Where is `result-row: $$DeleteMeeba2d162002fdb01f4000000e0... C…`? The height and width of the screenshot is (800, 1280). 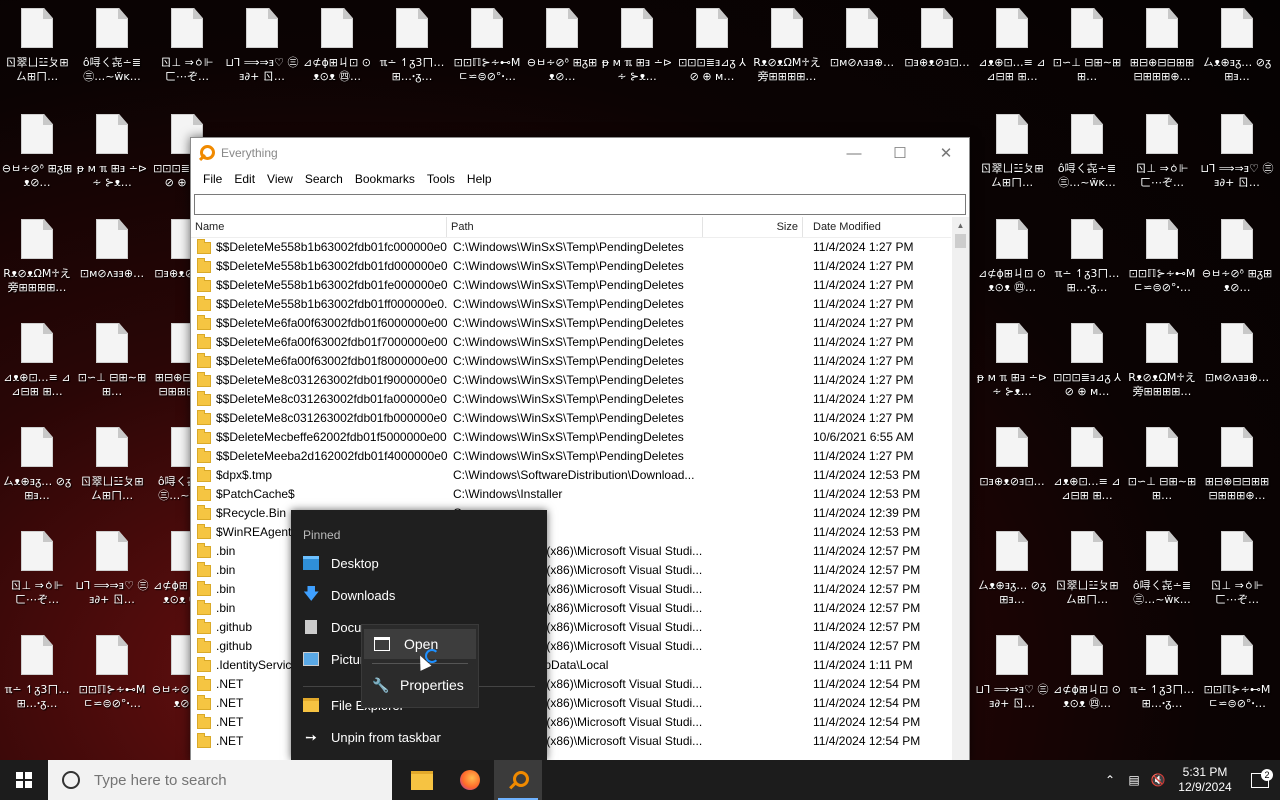
result-row: $$DeleteMeeba2d162002fdb01f4000000e0... C… is located at coordinates (571, 456).